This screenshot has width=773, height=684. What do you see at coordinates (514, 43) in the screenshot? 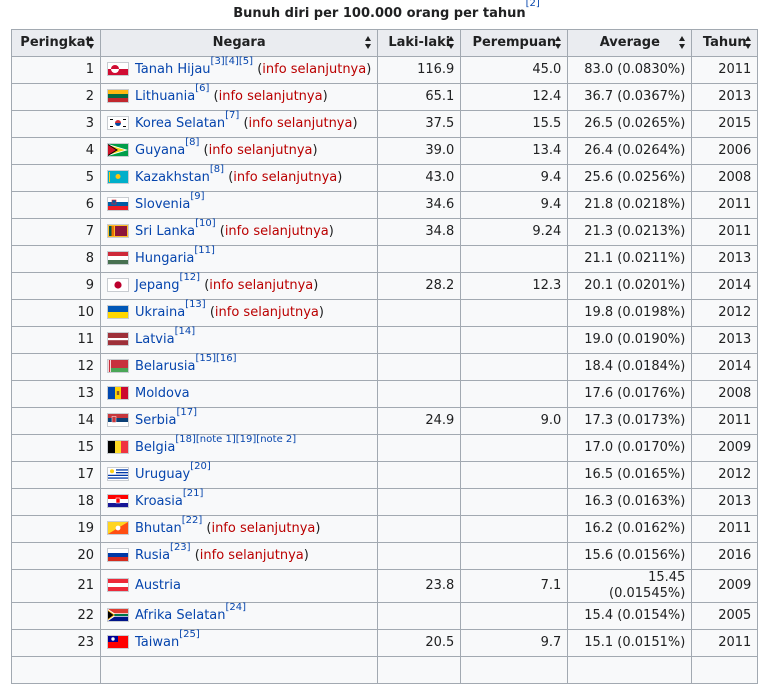
I see `header-perempuan: Perempuan` at bounding box center [514, 43].